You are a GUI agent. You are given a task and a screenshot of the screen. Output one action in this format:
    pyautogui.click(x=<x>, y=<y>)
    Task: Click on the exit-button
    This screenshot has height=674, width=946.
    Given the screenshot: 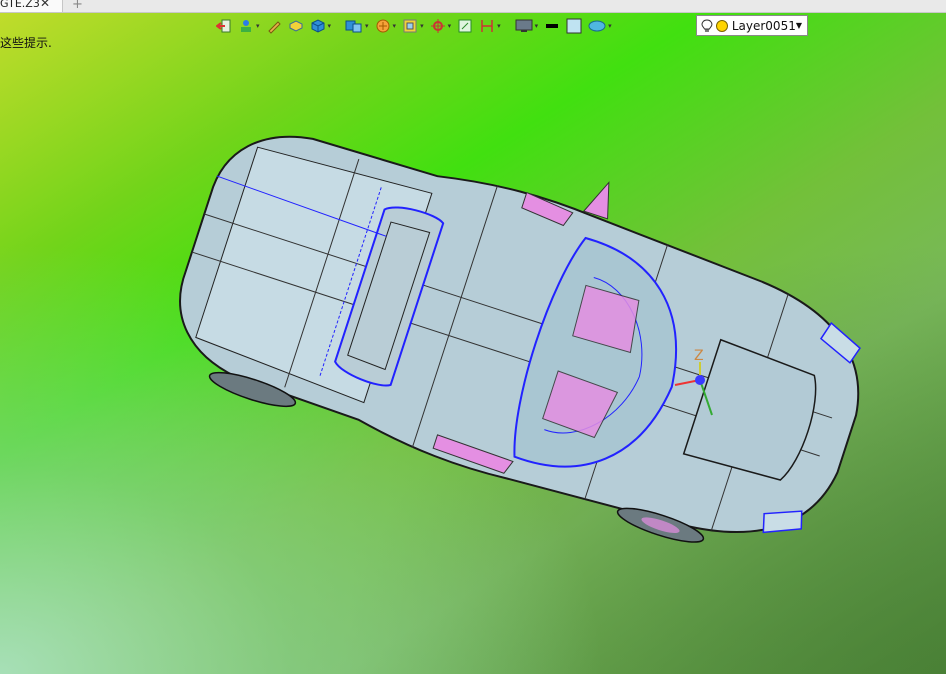 What is the action you would take?
    pyautogui.click(x=224, y=26)
    